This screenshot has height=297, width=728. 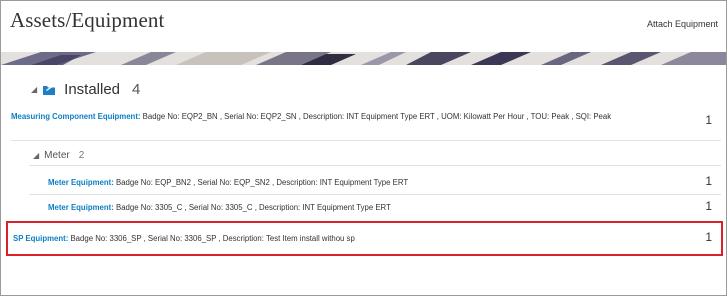 I want to click on meter-group-header: ◢ Meter 2, so click(x=58, y=155).